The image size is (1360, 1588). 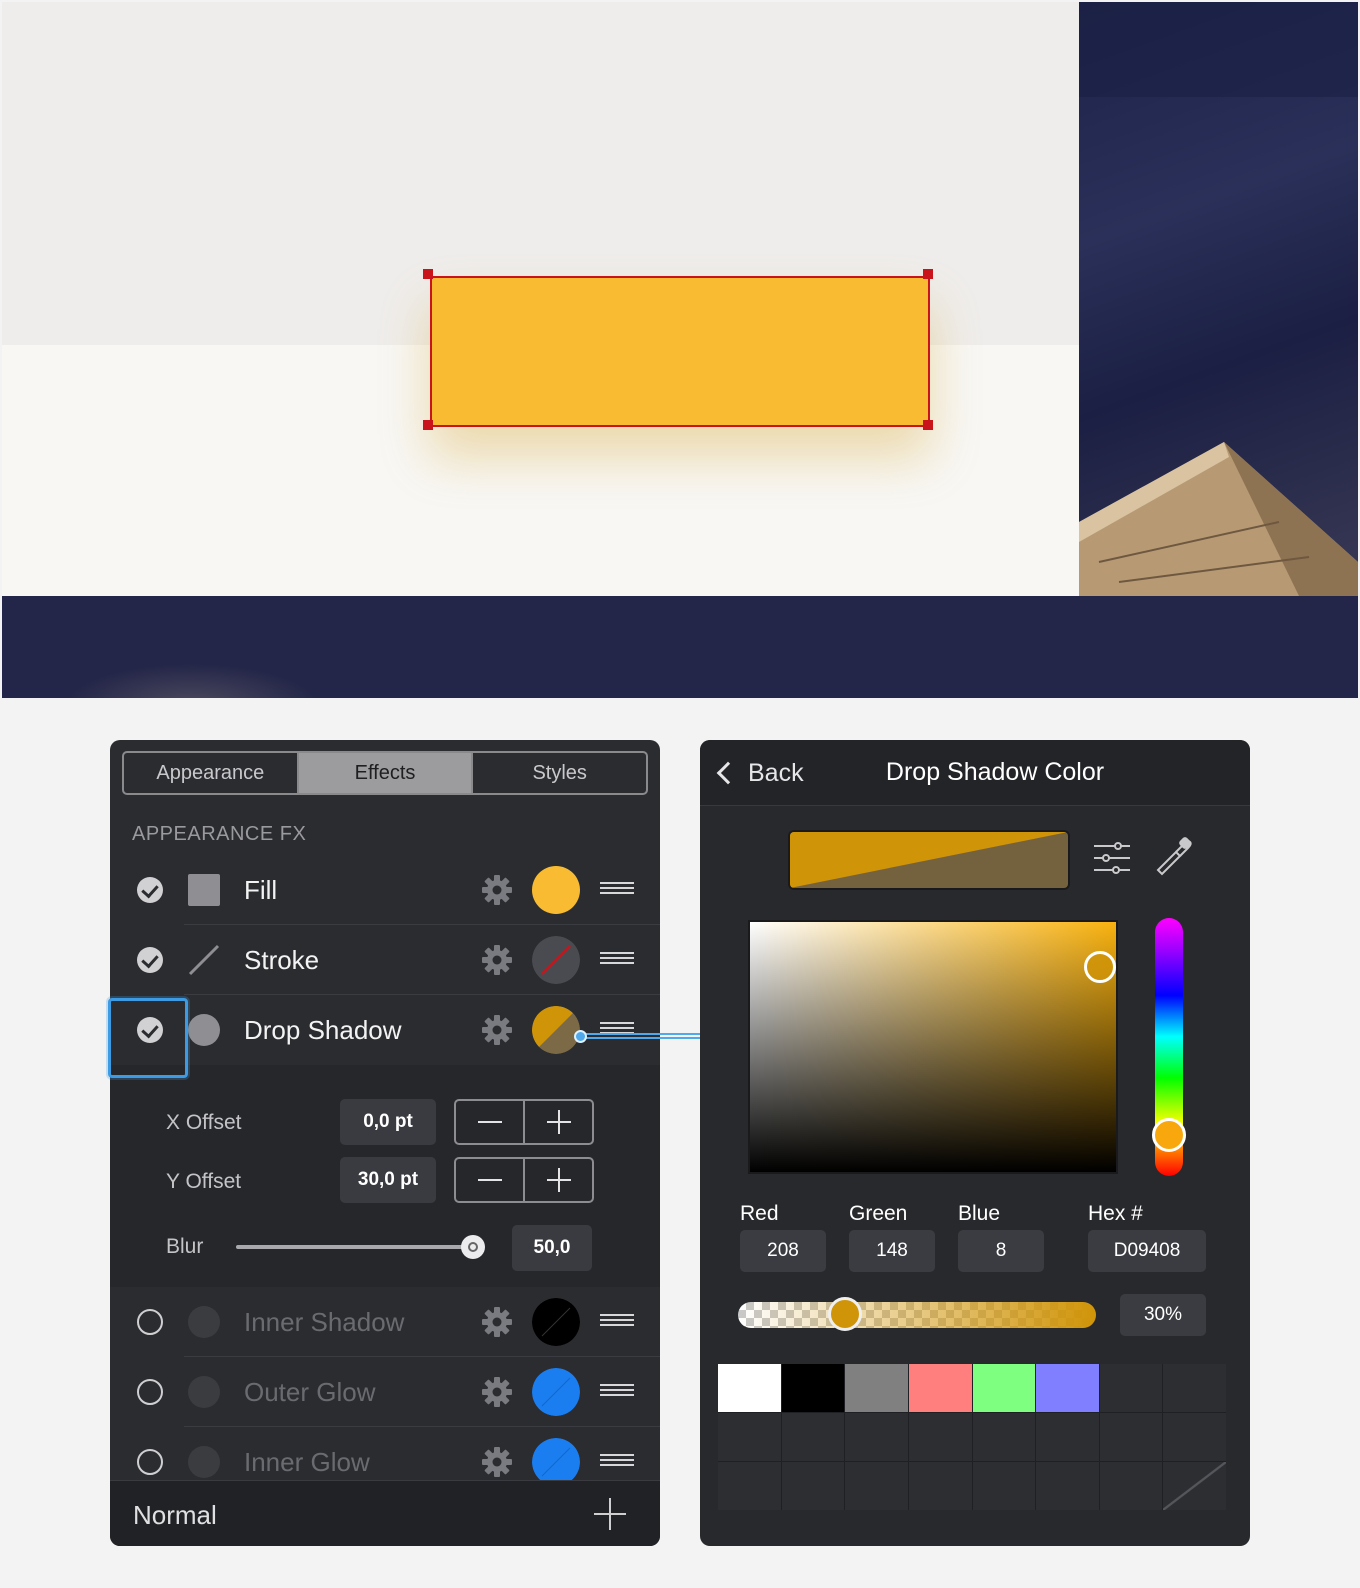 I want to click on opacity-field: 30%, so click(x=1163, y=1315).